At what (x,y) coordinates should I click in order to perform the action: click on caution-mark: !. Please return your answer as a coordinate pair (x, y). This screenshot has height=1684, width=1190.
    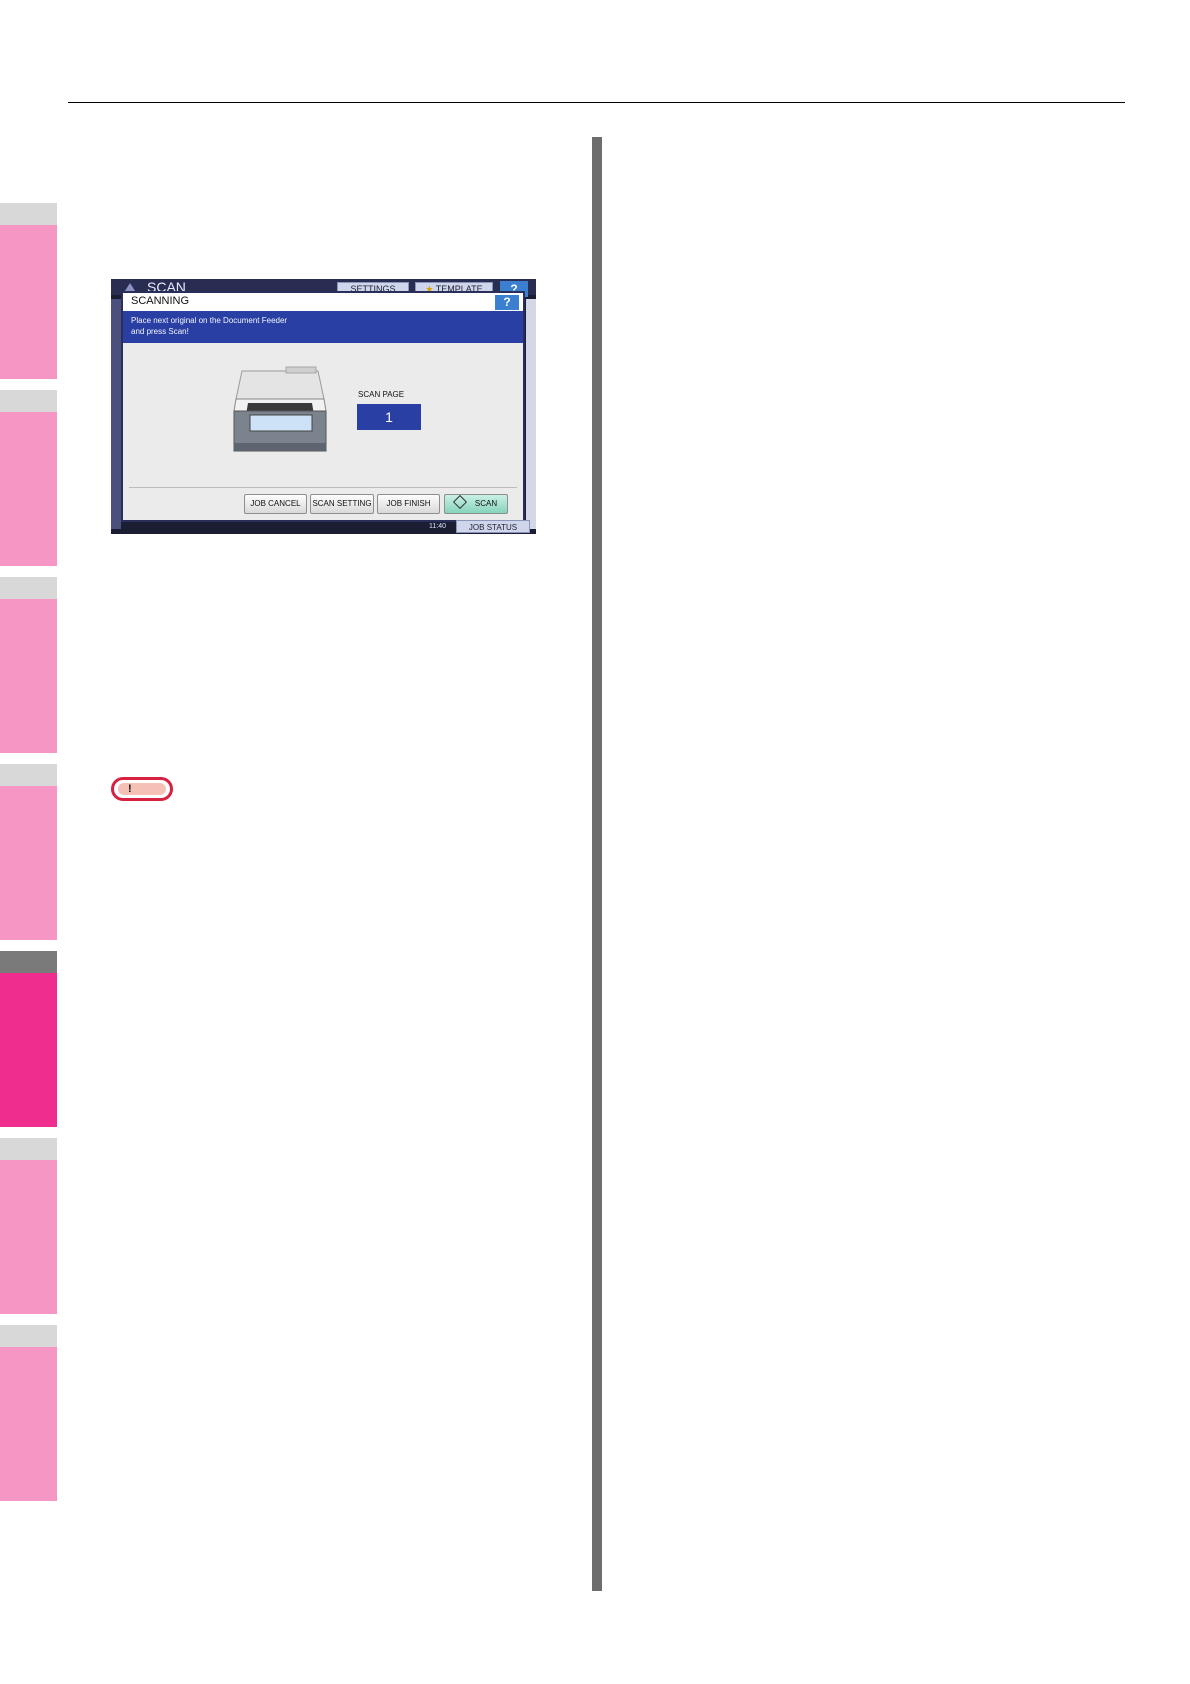
    Looking at the image, I should click on (130, 789).